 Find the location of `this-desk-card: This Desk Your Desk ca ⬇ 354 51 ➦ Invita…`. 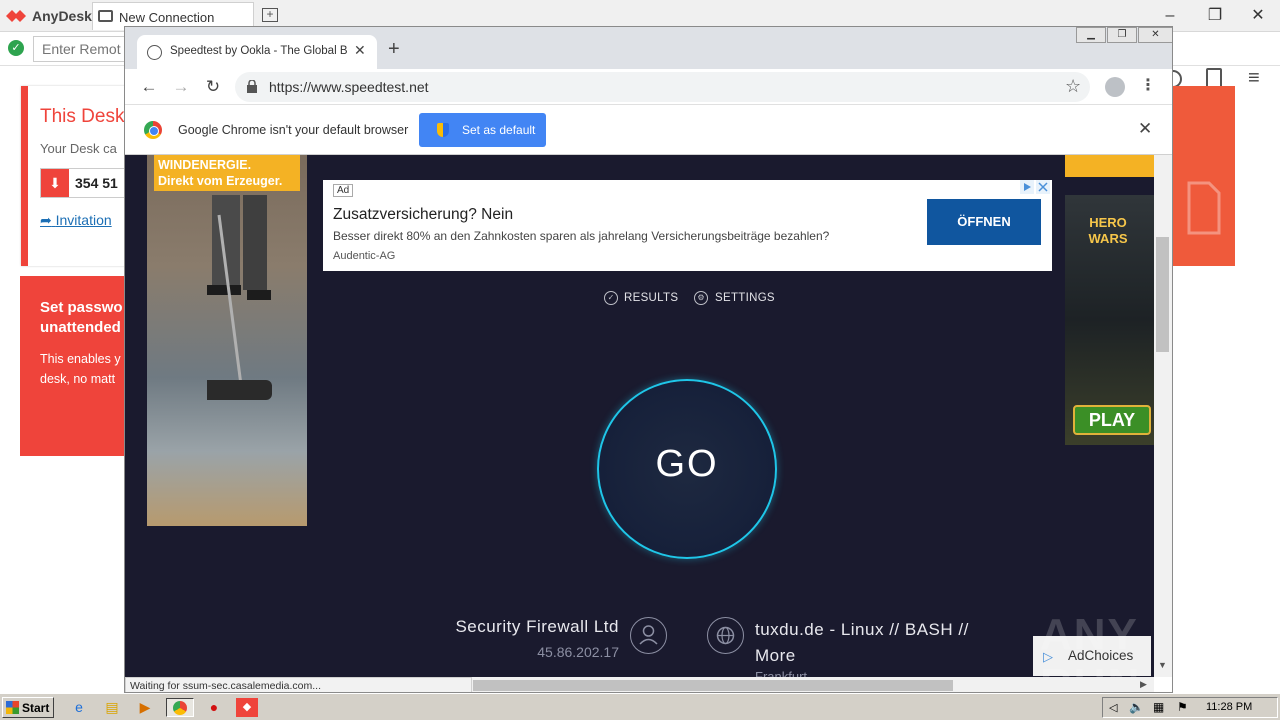

this-desk-card: This Desk Your Desk ca ⬇ 354 51 ➦ Invita… is located at coordinates (85, 176).